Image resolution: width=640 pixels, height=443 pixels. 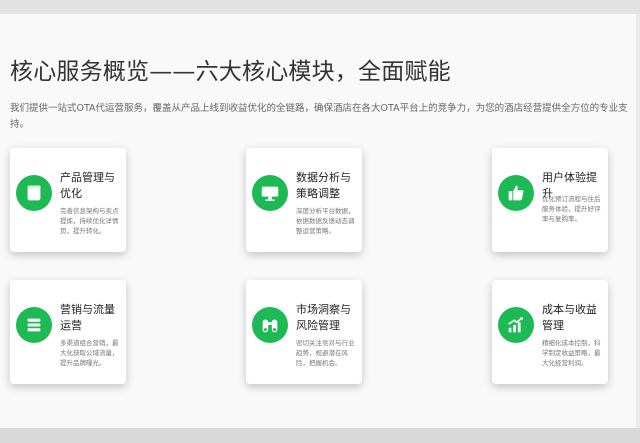 I want to click on module-card-marketing: 营销与流量运营 多渠道组合营销，最大化获取公域流量，提升品牌曝光。, so click(x=68, y=332).